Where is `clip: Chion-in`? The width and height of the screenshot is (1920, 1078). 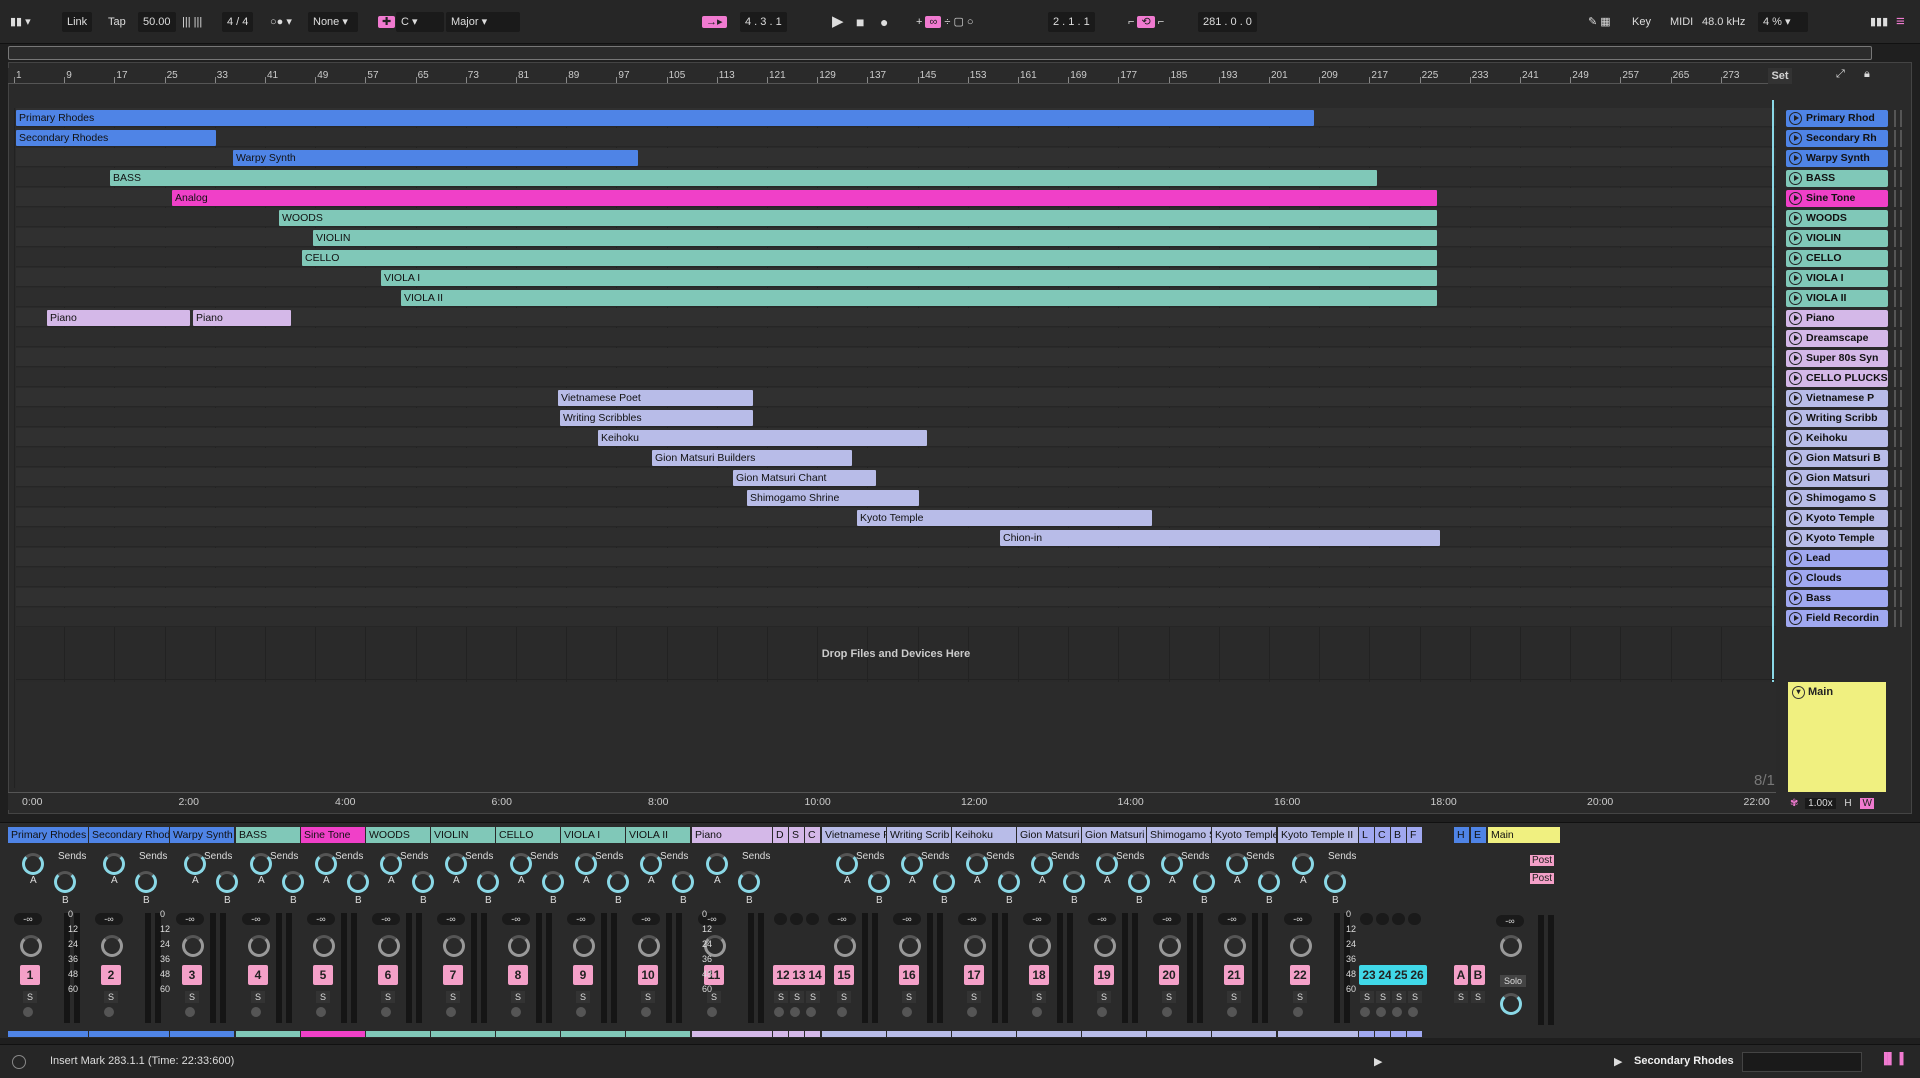 clip: Chion-in is located at coordinates (1220, 537).